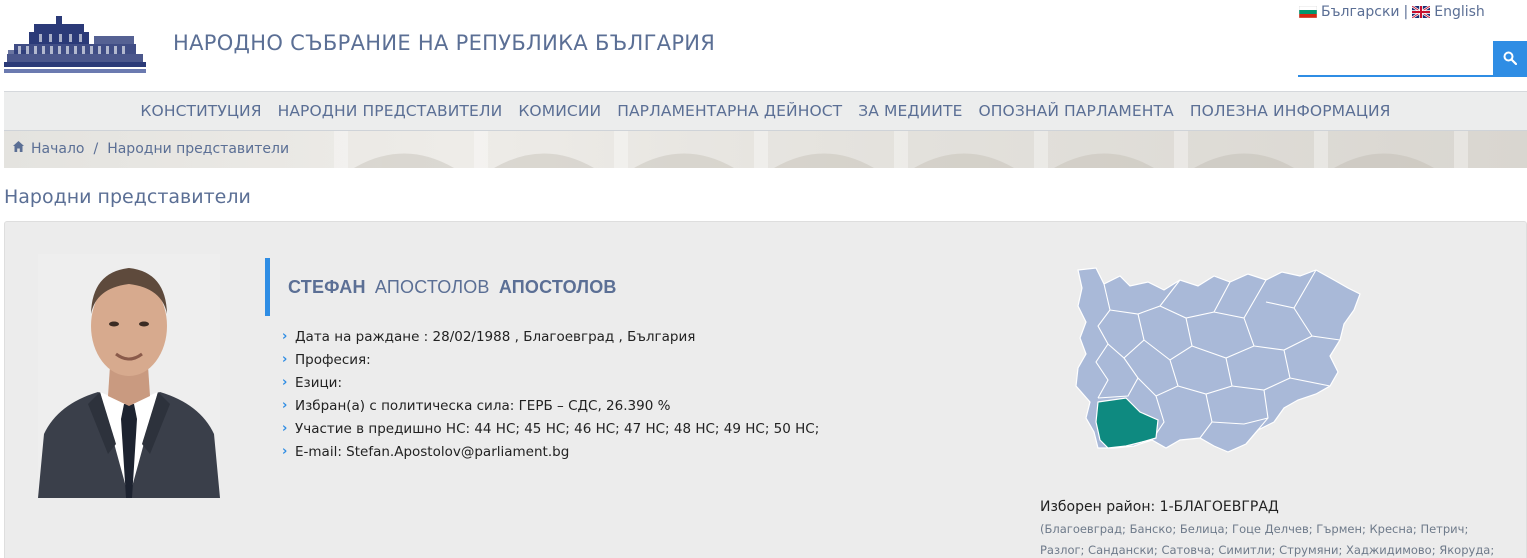 The image size is (1527, 558). I want to click on breadcrumb-current: Народни представители, so click(198, 149).